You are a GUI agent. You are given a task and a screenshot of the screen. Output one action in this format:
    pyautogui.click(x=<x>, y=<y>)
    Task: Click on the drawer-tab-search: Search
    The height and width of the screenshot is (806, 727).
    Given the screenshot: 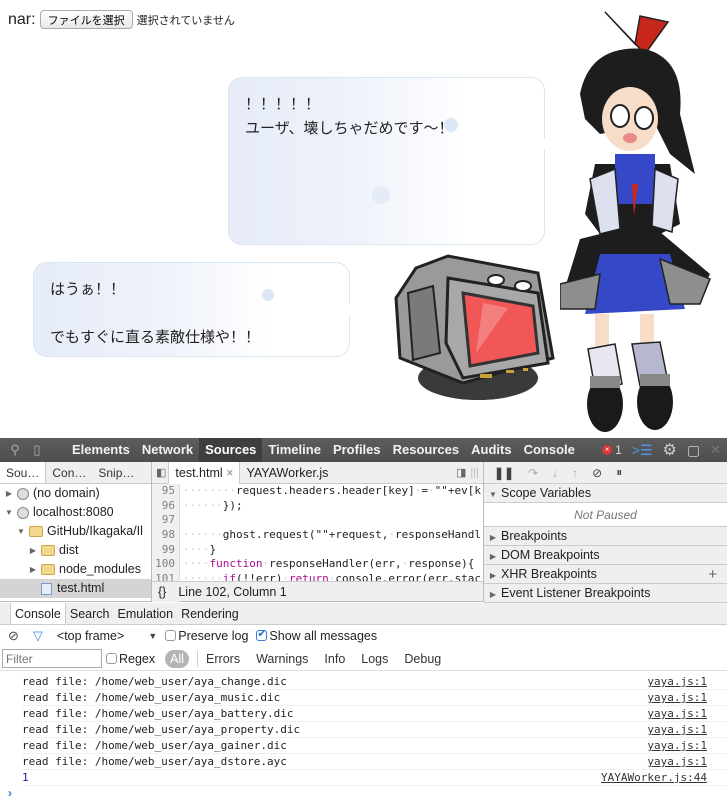 What is the action you would take?
    pyautogui.click(x=90, y=613)
    